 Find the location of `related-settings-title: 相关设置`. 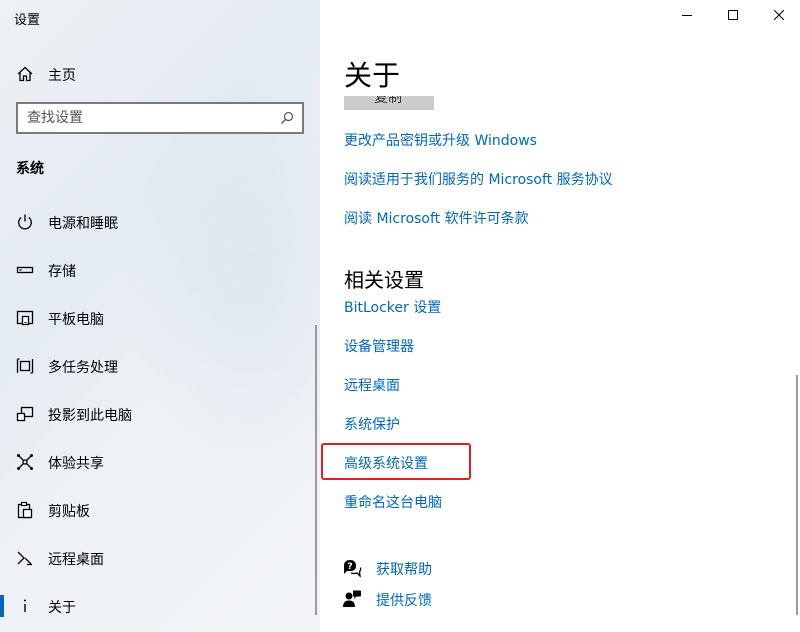

related-settings-title: 相关设置 is located at coordinates (384, 280).